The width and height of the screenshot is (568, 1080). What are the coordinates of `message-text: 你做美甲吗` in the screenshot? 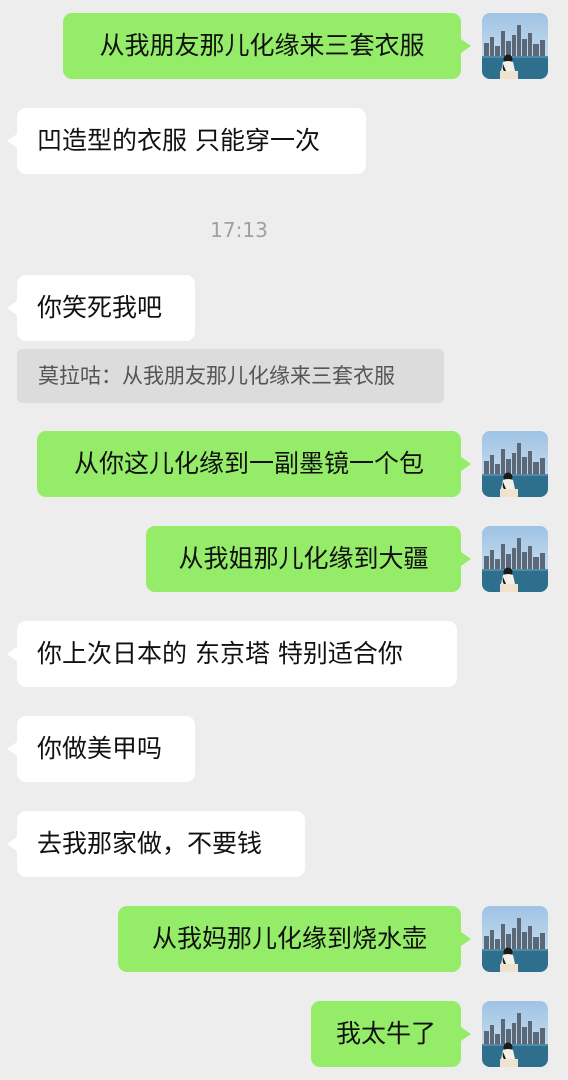 It's located at (100, 748).